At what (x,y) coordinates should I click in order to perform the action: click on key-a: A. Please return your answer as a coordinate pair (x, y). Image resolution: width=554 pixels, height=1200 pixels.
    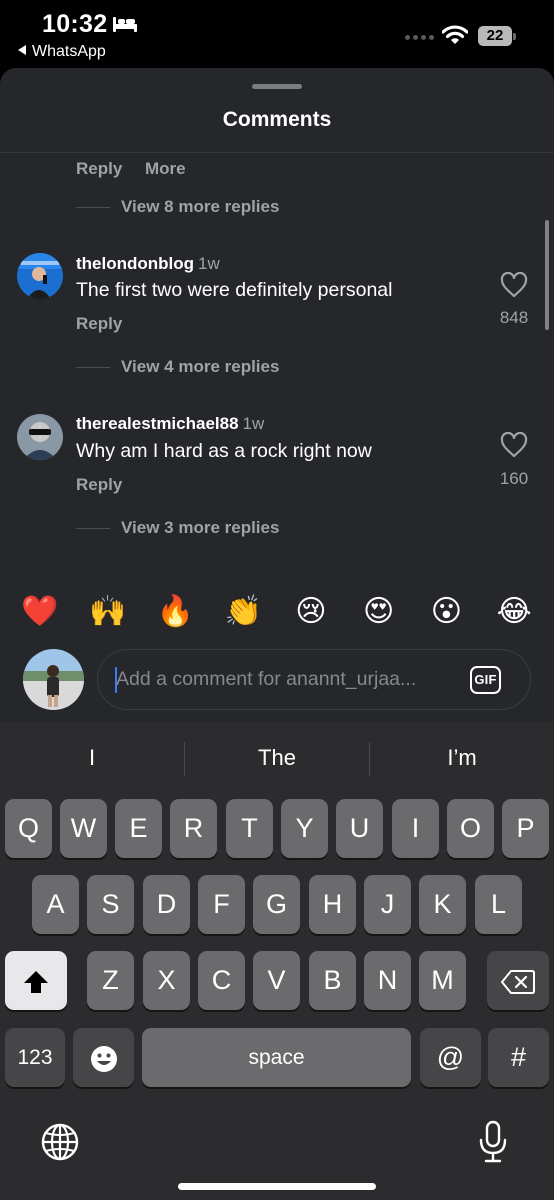
    Looking at the image, I should click on (55, 904).